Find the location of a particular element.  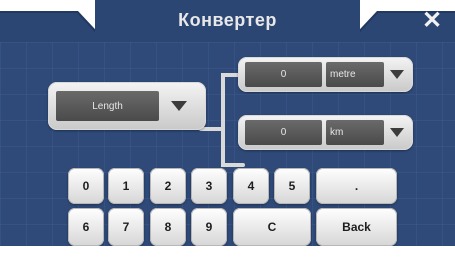

key-clear: C is located at coordinates (272, 227).